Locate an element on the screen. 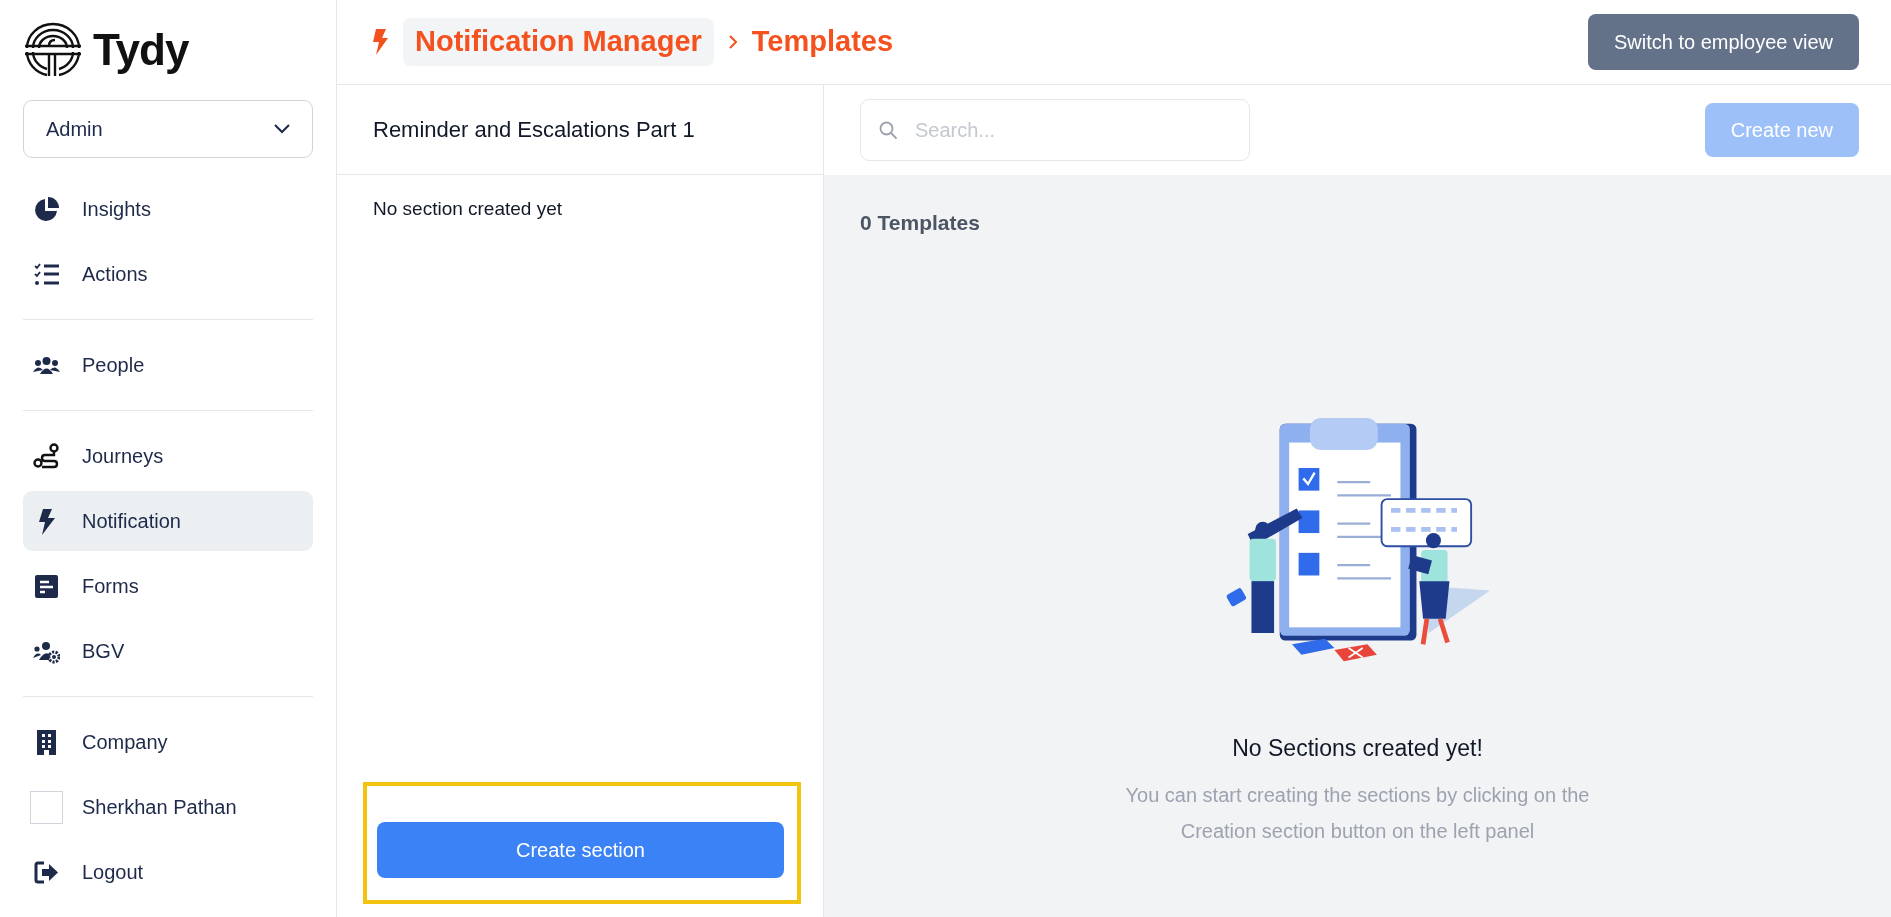 The image size is (1891, 917). empty-state-text: You can start creating the sections by clicking on the Creation section button on the left panel is located at coordinates (1357, 813).